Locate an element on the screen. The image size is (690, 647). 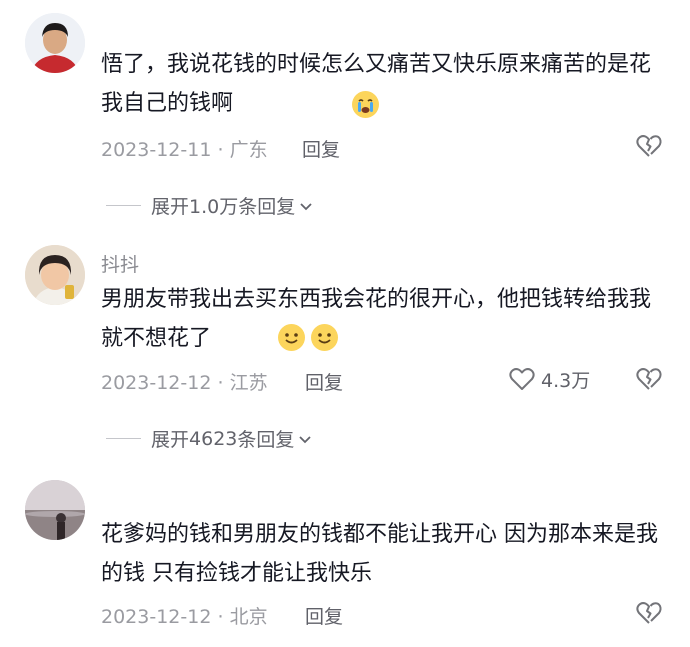
comment-location: 广东 is located at coordinates (248, 150).